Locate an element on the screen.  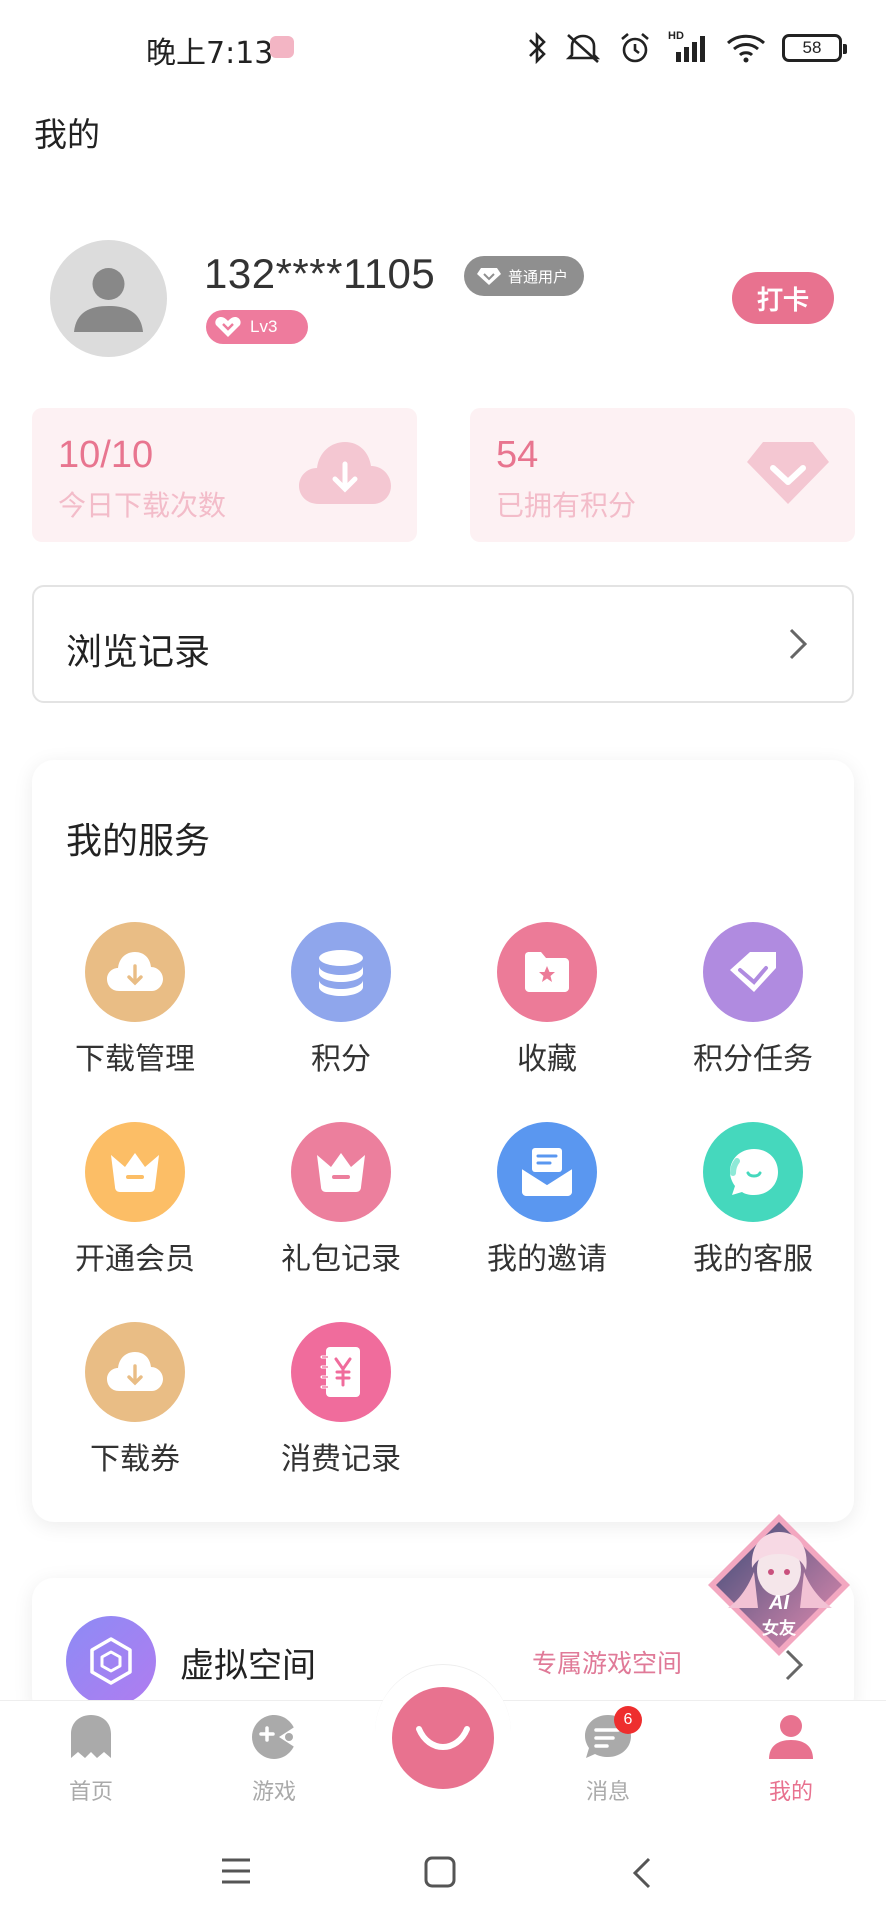
checkin-button: 打卡 is located at coordinates (783, 298).